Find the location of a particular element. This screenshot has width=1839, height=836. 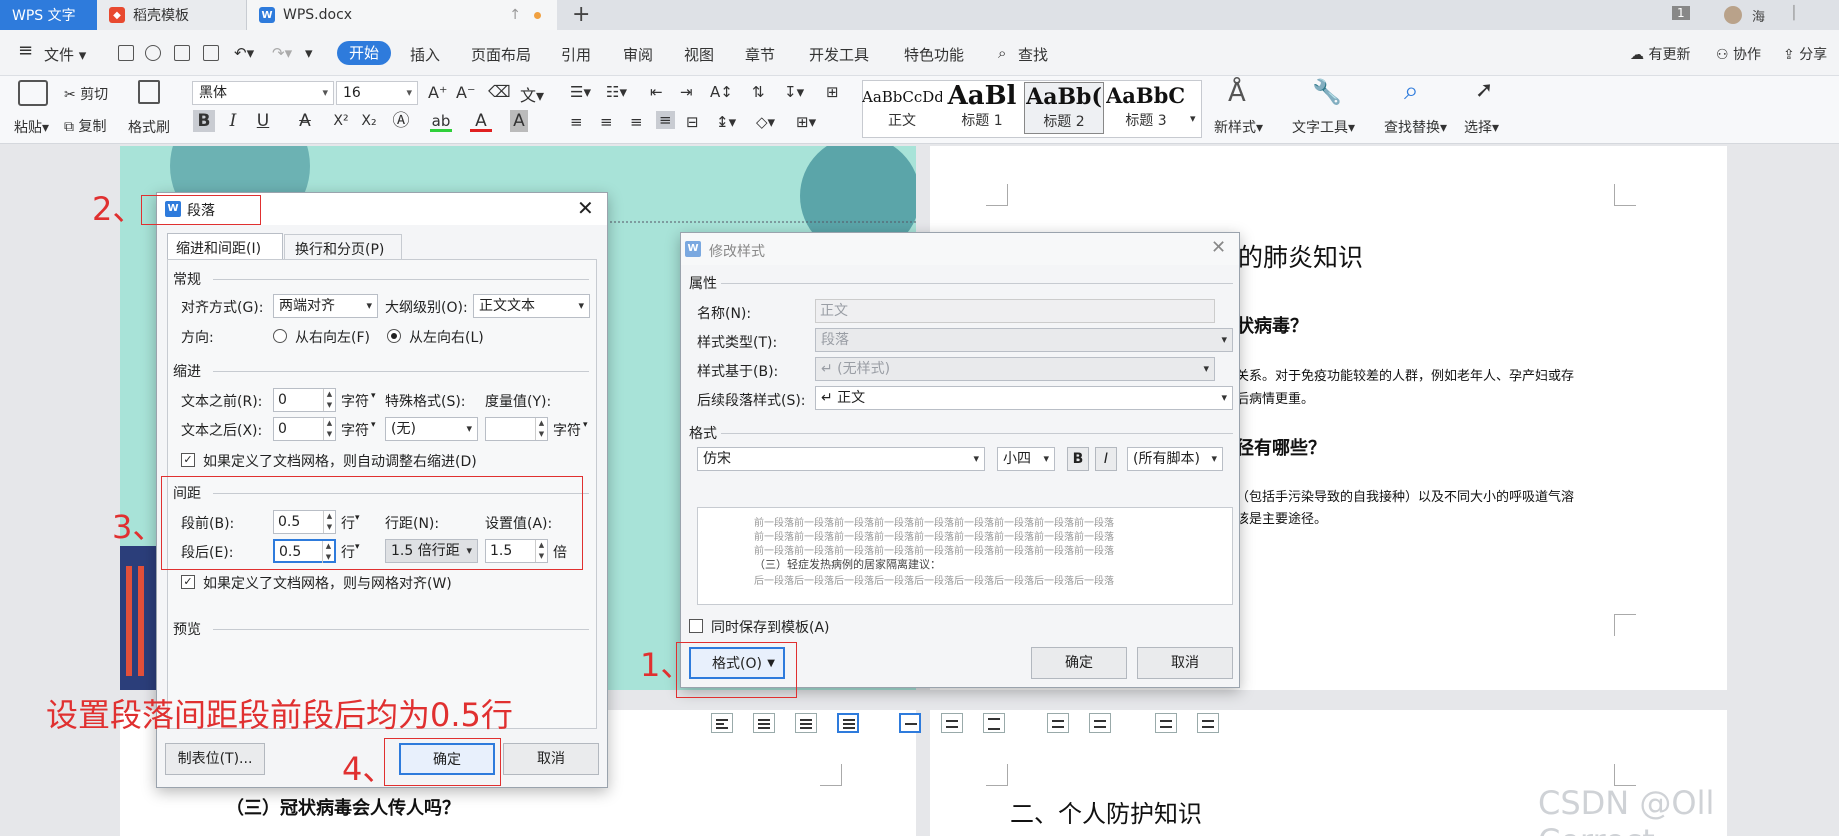

wrench-icon: 🔧 is located at coordinates (1327, 92).